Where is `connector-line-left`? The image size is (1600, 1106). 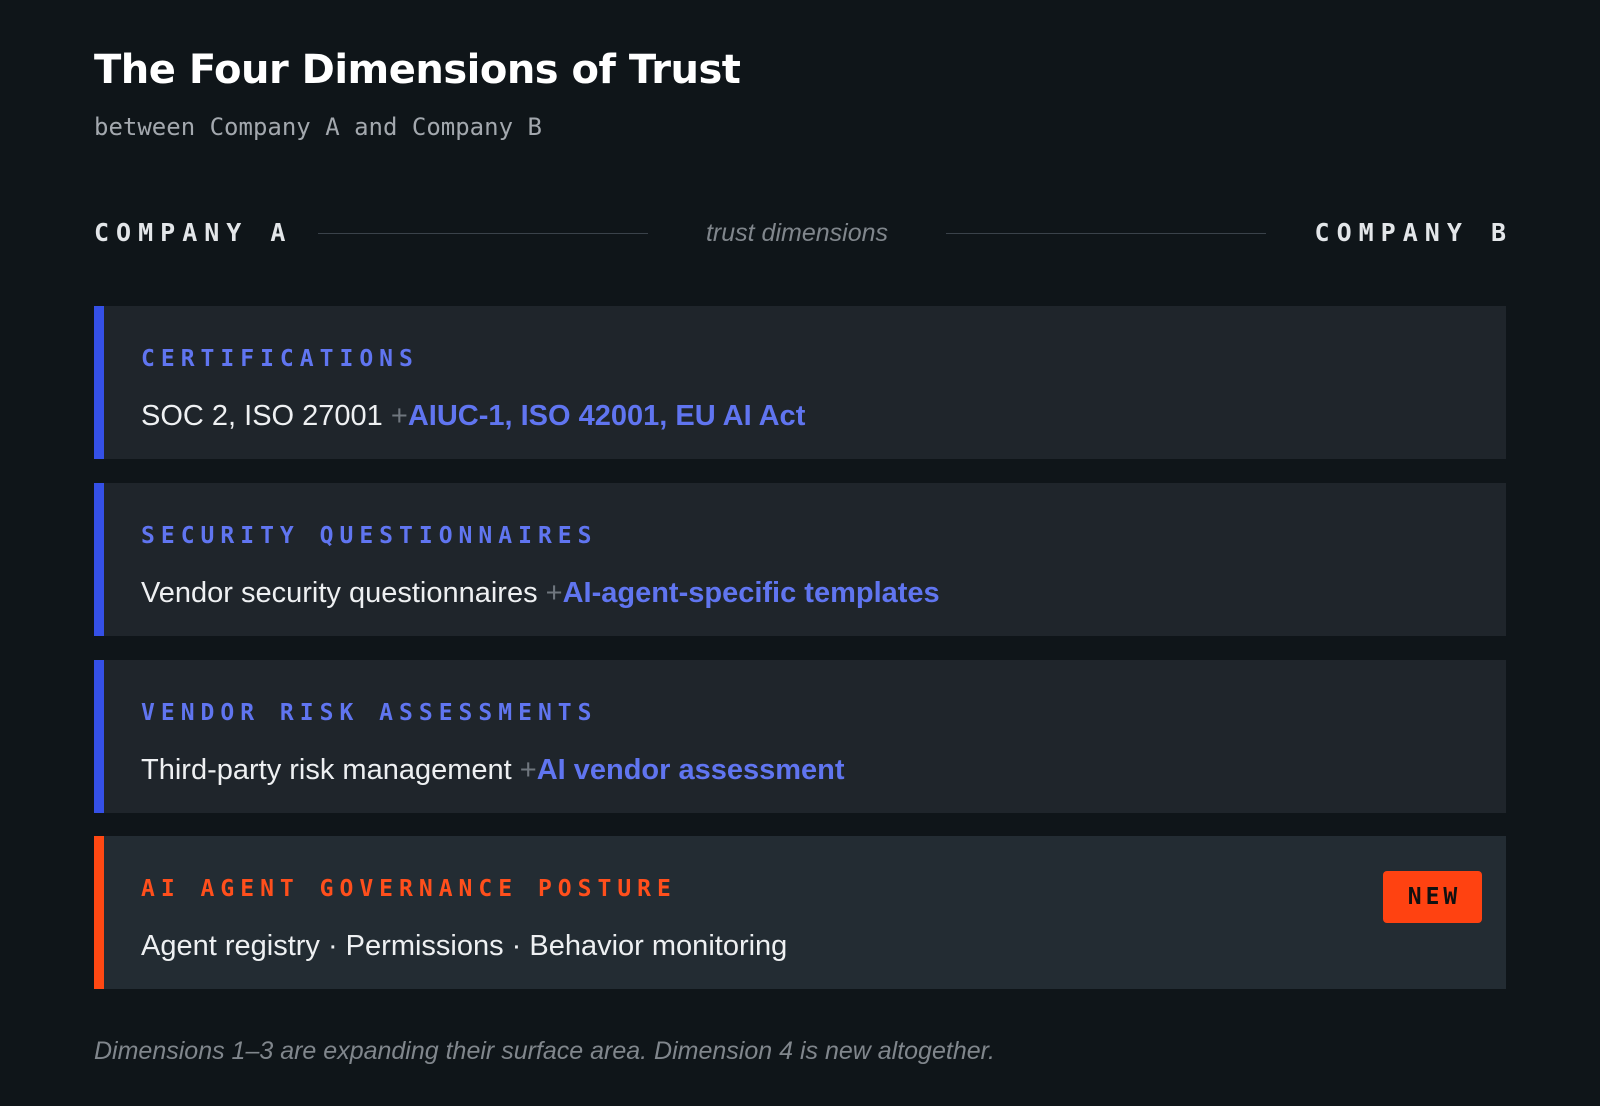 connector-line-left is located at coordinates (483, 233).